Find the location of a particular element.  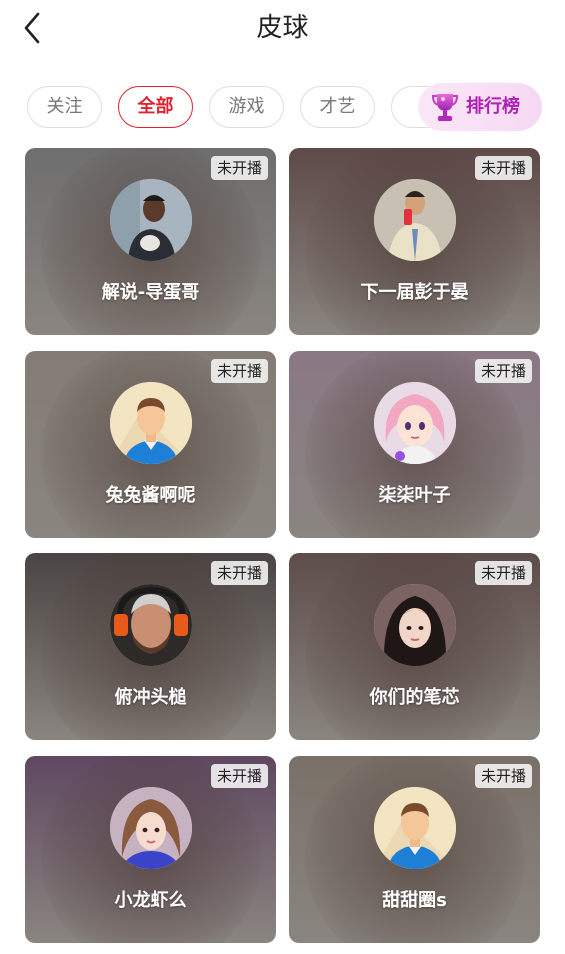

streamer-name: 兔兔酱啊呢 is located at coordinates (150, 495).